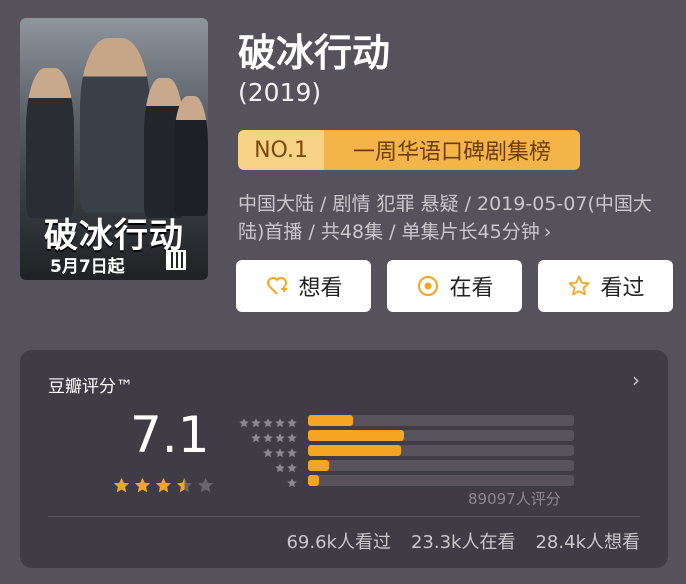 Image resolution: width=686 pixels, height=584 pixels. I want to click on watching-count: 23.3k人在看, so click(463, 541).